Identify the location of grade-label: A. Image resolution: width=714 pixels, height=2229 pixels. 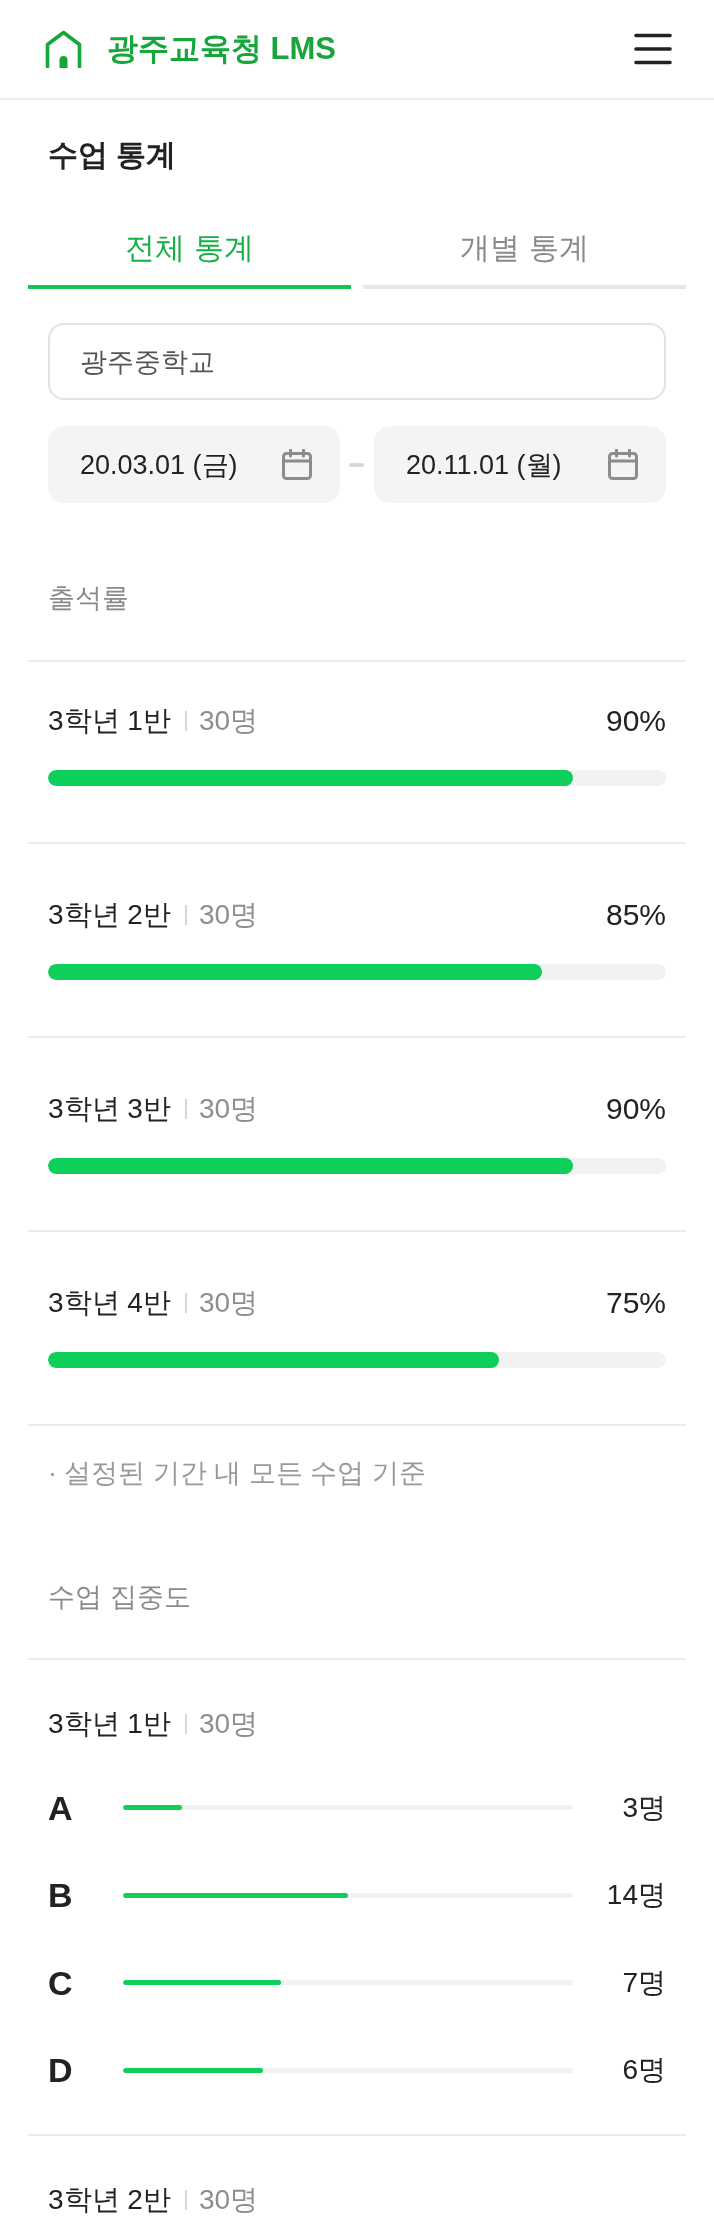
(61, 1807).